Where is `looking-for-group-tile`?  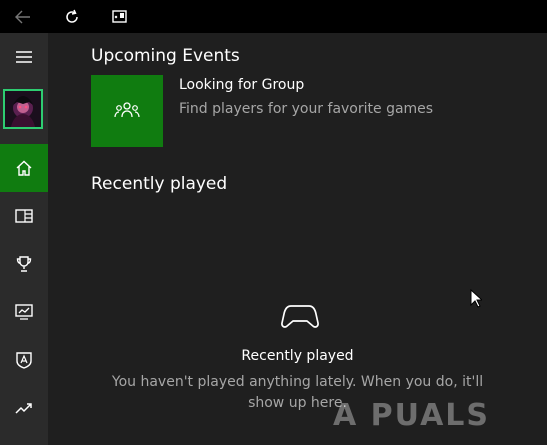 looking-for-group-tile is located at coordinates (127, 111).